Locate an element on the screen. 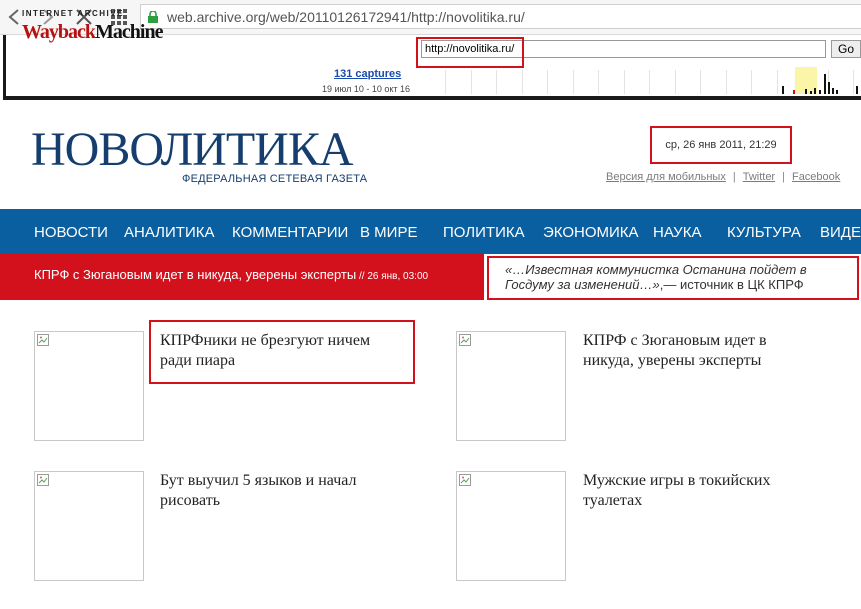 The width and height of the screenshot is (861, 609). site-tagline: ФЕДЕРАЛЬНАЯ СЕТЕВАЯ ГАЗЕТА is located at coordinates (275, 179).